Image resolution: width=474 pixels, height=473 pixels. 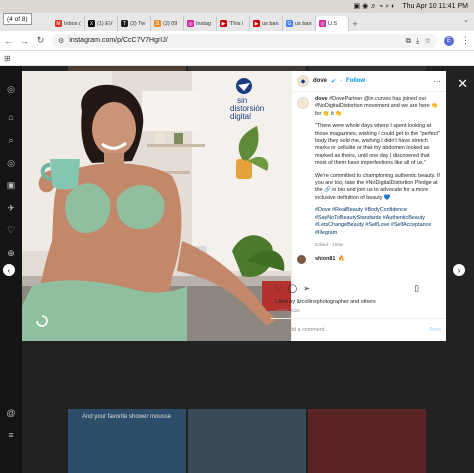 I want to click on apps-grid-icon: ⊞, so click(x=7, y=58).